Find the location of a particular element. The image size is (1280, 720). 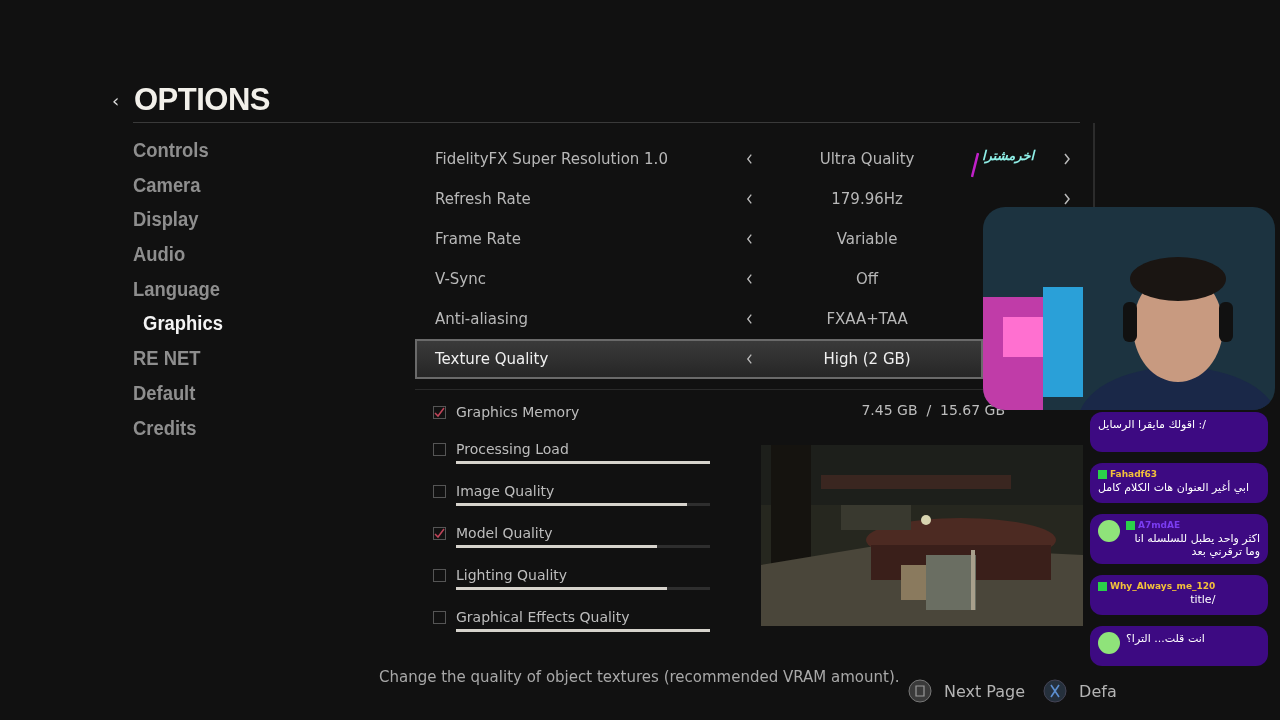

chat-text: اكثر واحد يطبل للسلسله انا وما ترقرني بعد is located at coordinates (1196, 545).